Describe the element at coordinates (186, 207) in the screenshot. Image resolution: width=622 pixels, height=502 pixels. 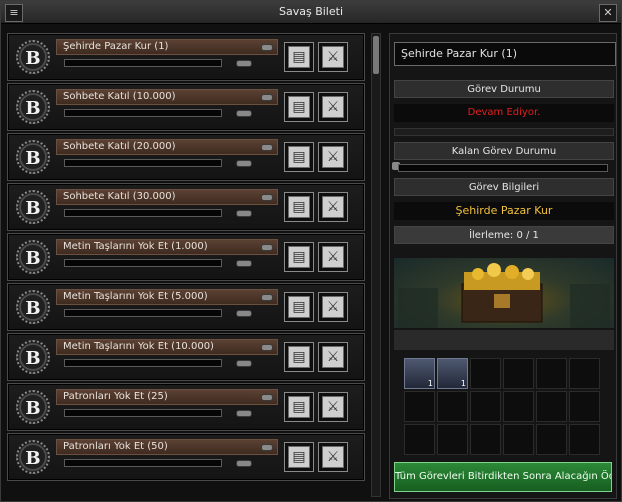
I see `quest-card: B Sohbete Katıl (30.000) ▤ ⚔` at that location.